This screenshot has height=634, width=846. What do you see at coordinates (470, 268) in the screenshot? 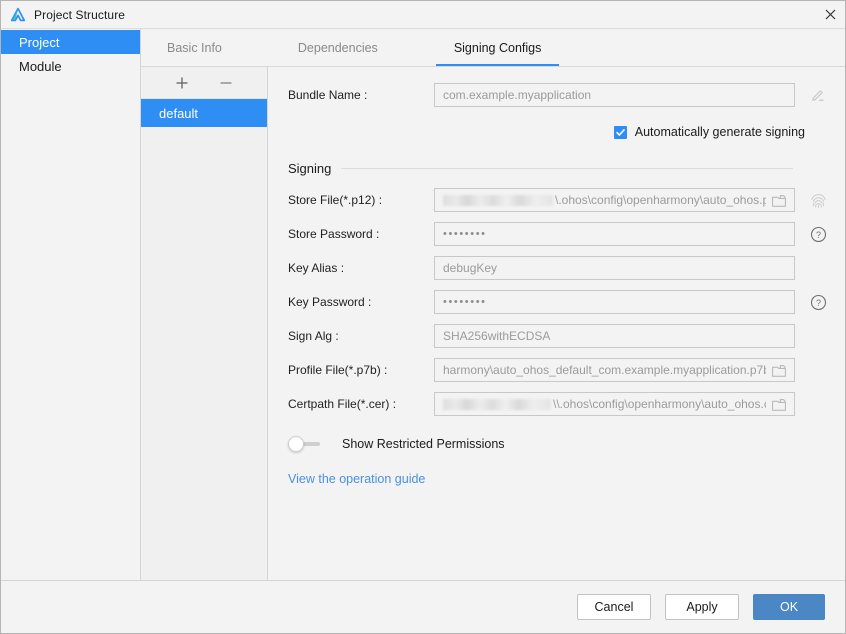
I see `key-alias-value: debugKey` at bounding box center [470, 268].